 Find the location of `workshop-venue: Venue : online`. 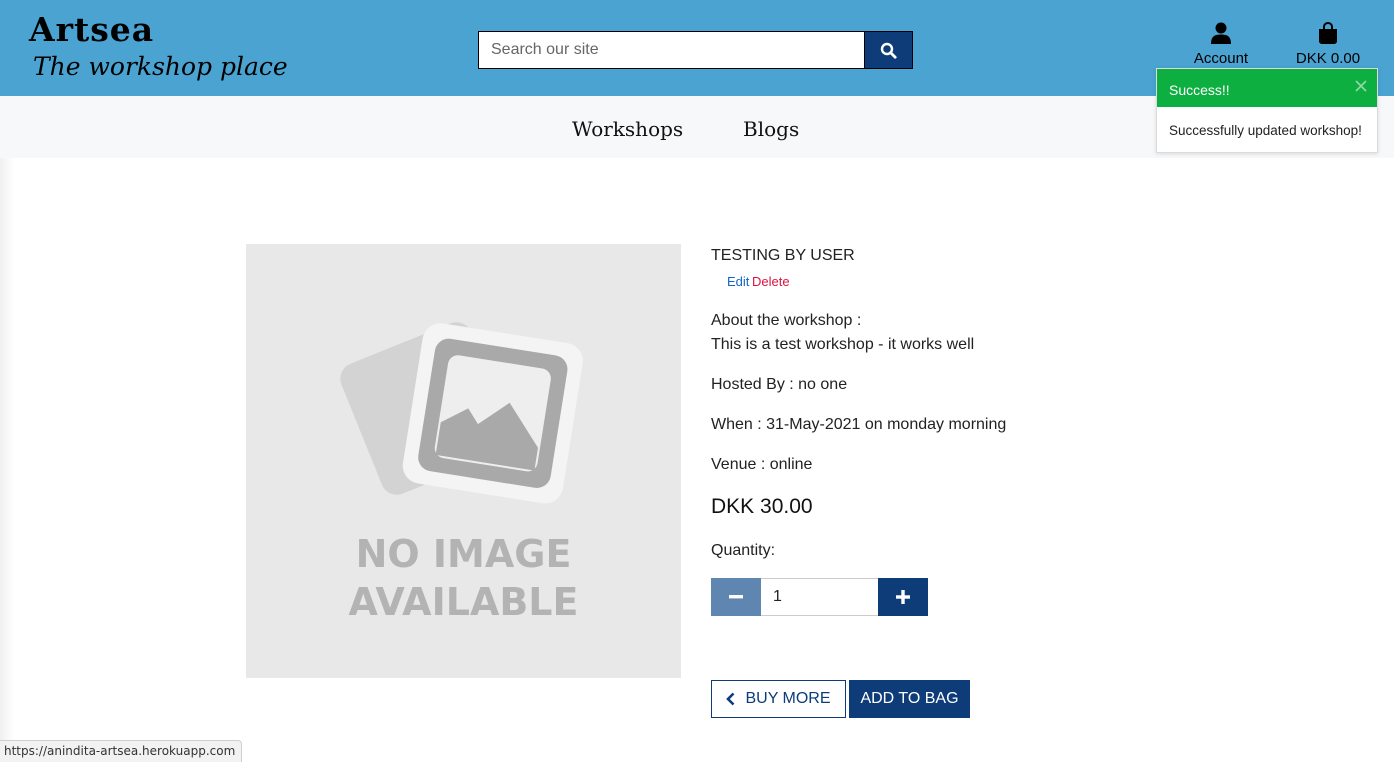

workshop-venue: Venue : online is located at coordinates (762, 464).